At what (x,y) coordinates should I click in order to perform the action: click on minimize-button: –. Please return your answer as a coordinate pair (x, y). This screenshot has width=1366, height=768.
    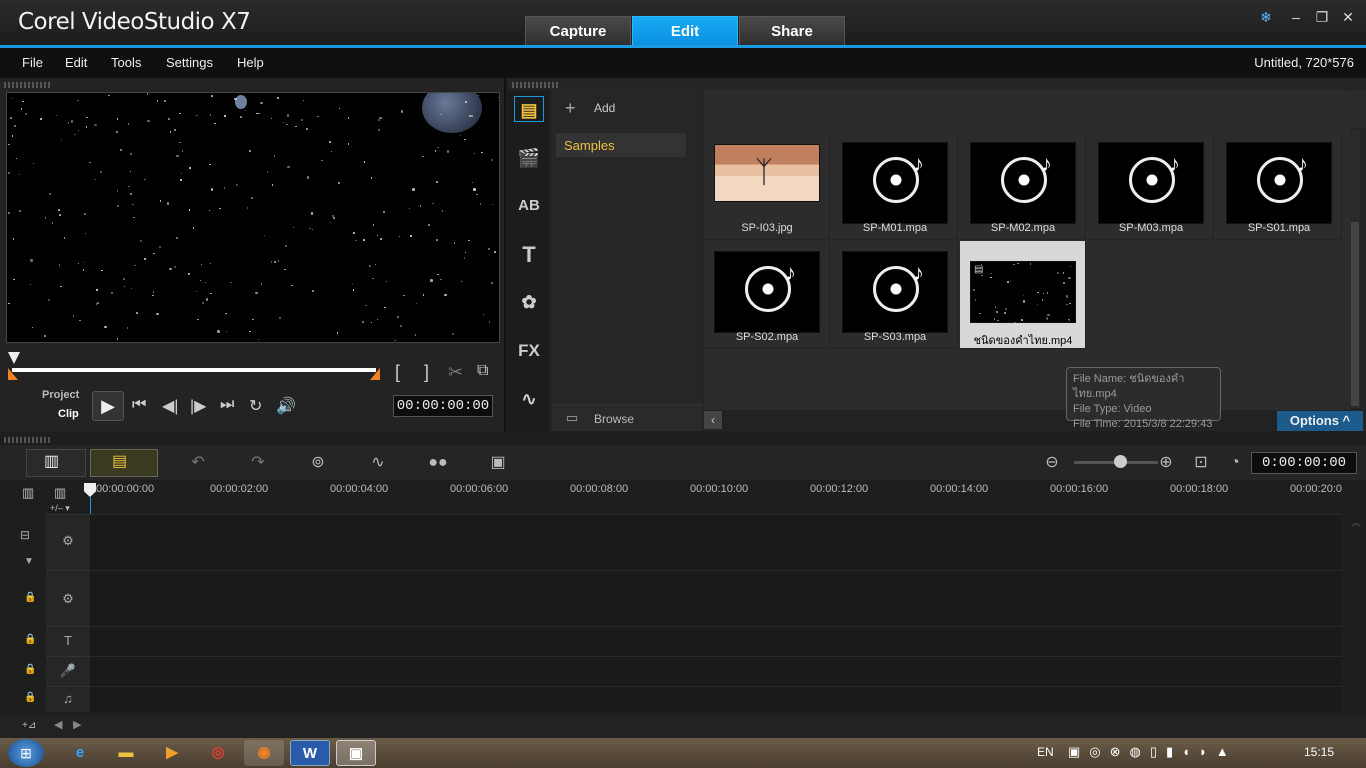
    Looking at the image, I should click on (1296, 17).